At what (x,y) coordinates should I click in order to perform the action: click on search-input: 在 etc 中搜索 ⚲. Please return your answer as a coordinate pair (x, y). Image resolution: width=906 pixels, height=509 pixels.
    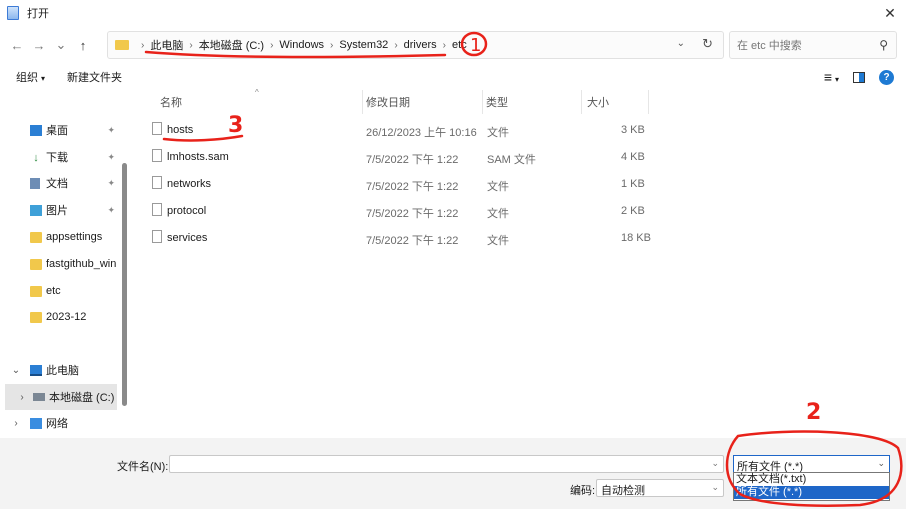
    Looking at the image, I should click on (813, 45).